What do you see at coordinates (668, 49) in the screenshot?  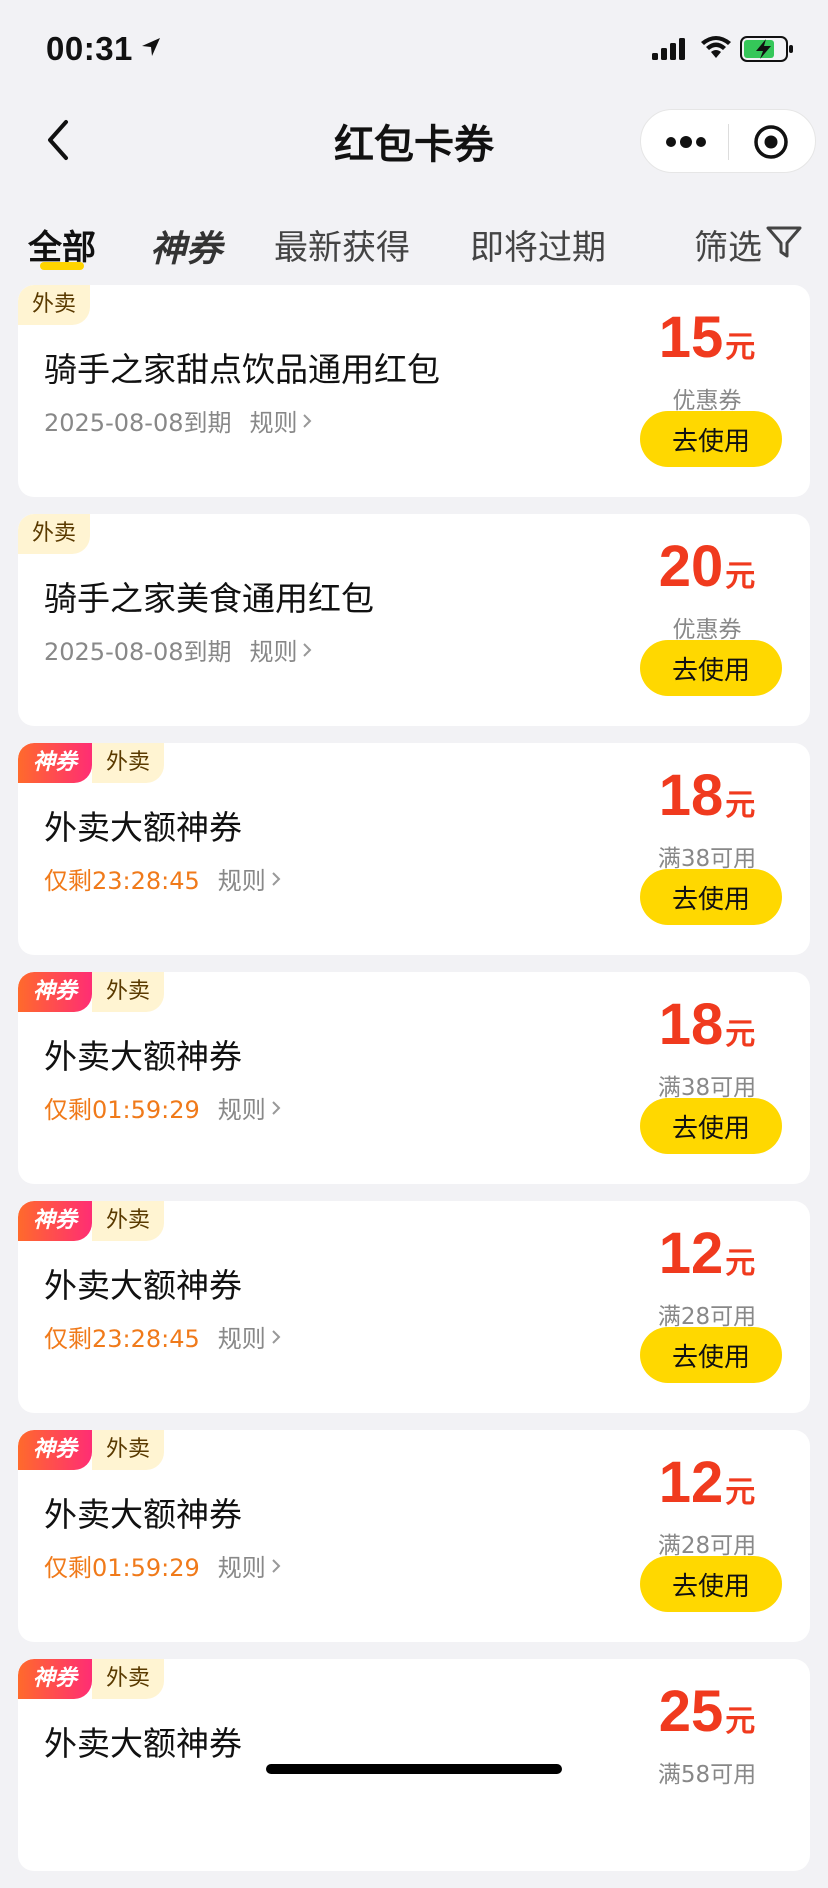 I see `signal-icon` at bounding box center [668, 49].